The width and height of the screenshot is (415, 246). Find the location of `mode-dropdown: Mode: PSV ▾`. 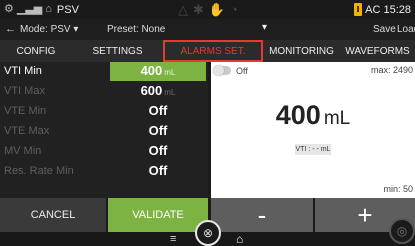

mode-dropdown: Mode: PSV ▾ is located at coordinates (49, 29).